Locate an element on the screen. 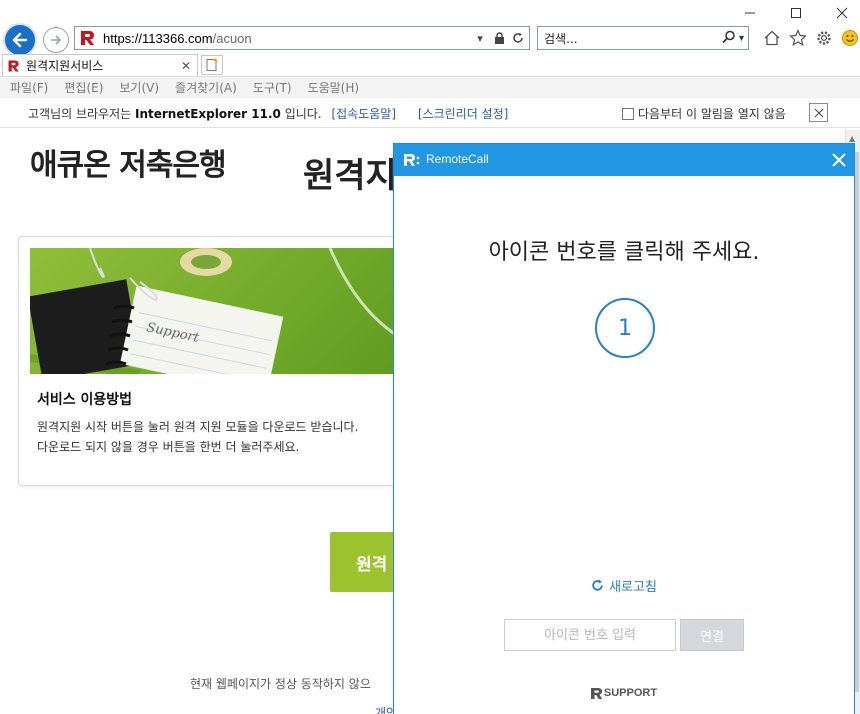  navigation-row: https://113366.com/acuon ▾ 검색... ▾ is located at coordinates (430, 39).